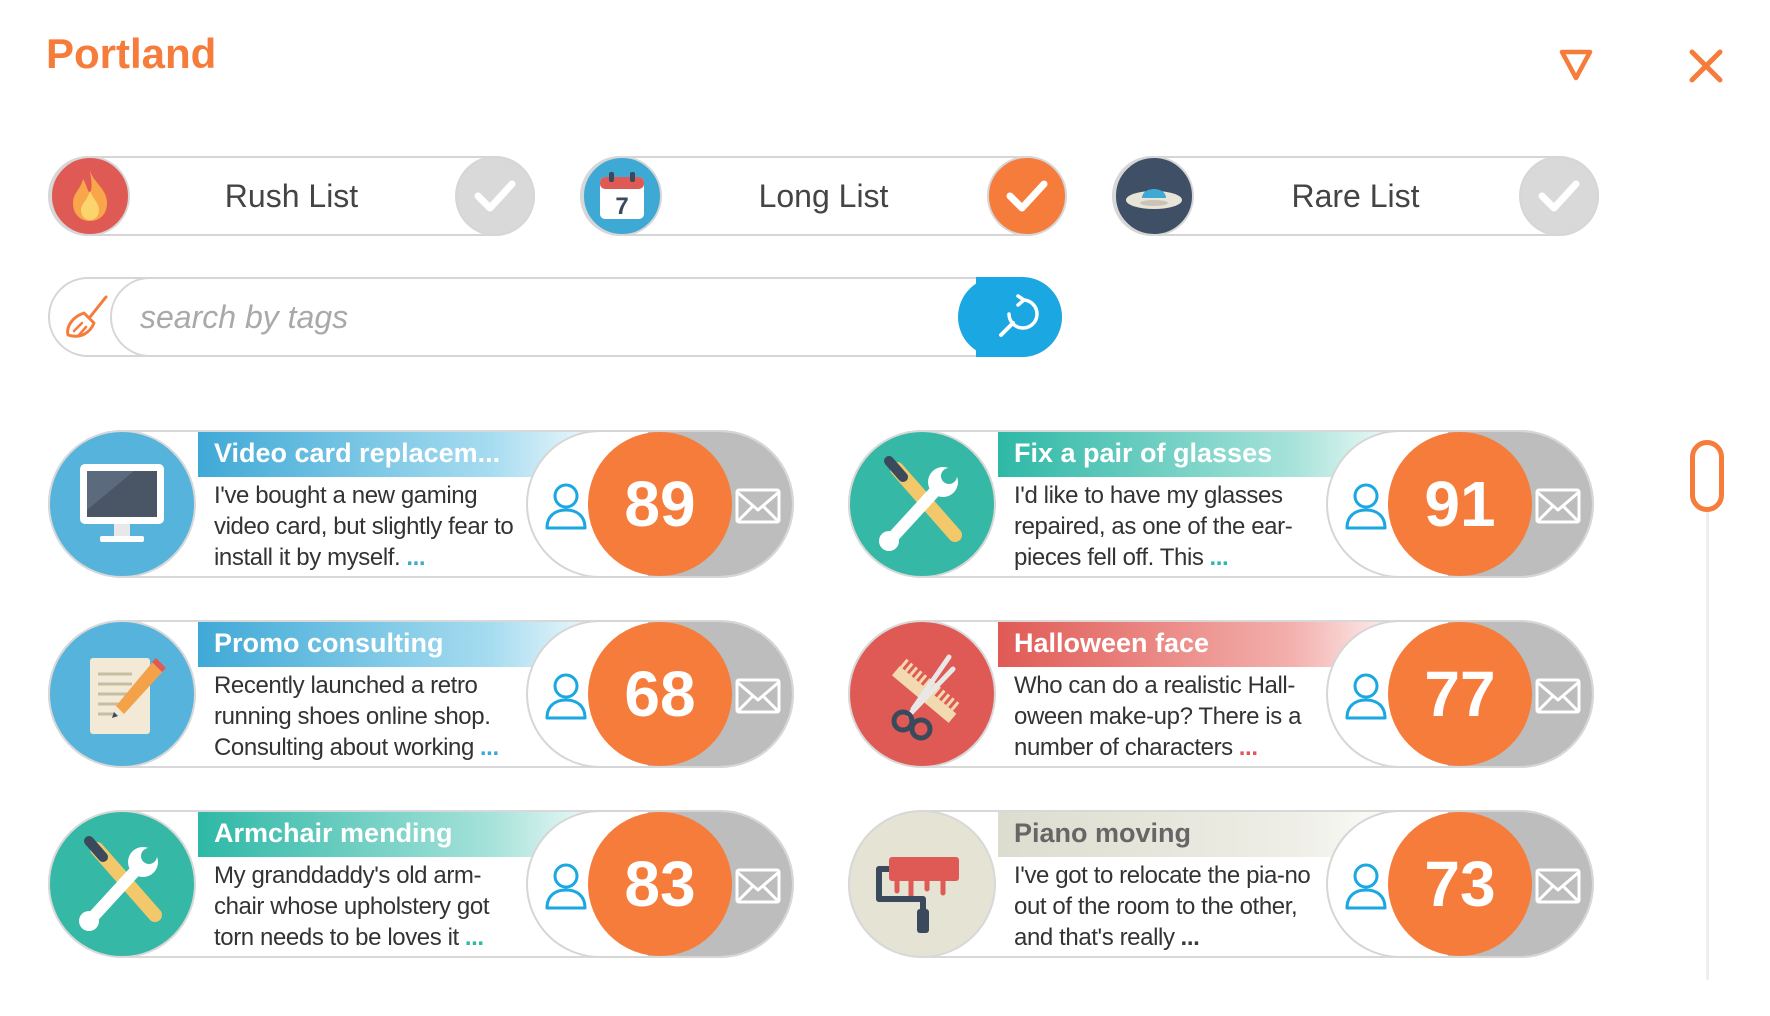 The width and height of the screenshot is (1770, 1016). I want to click on score-badge: 83, so click(660, 884).